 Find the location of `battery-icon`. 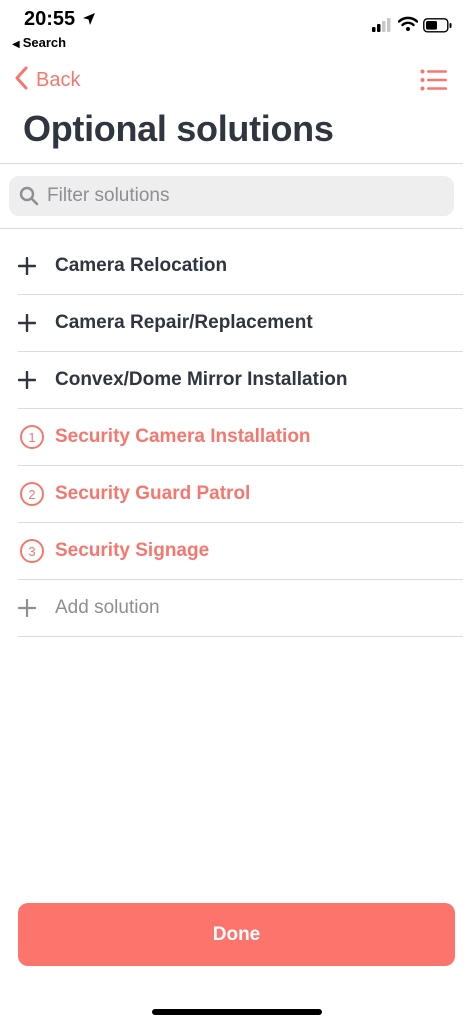

battery-icon is located at coordinates (438, 28).